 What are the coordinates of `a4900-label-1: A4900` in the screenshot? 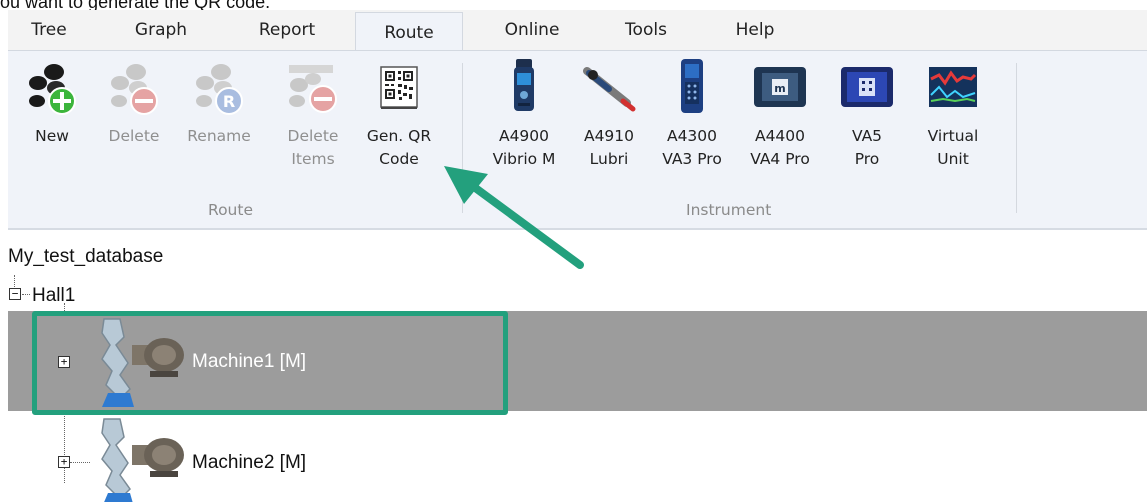 It's located at (524, 136).